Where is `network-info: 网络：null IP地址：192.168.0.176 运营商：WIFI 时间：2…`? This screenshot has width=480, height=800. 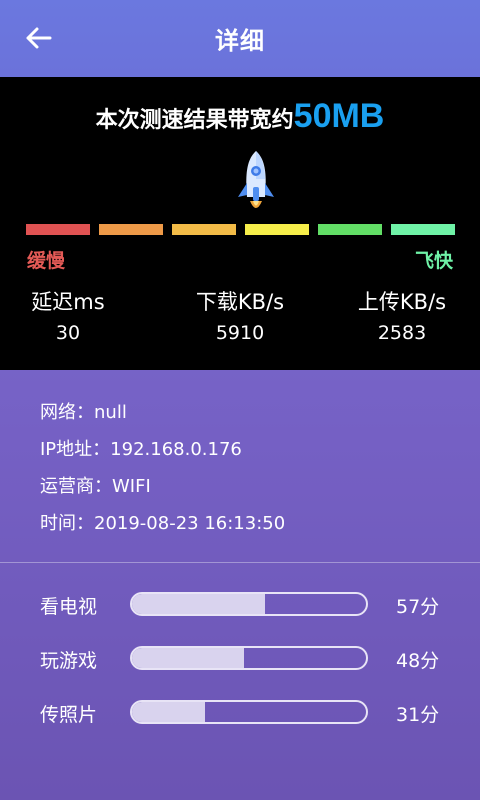 network-info: 网络：null IP地址：192.168.0.176 运营商：WIFI 时间：2… is located at coordinates (162, 470).